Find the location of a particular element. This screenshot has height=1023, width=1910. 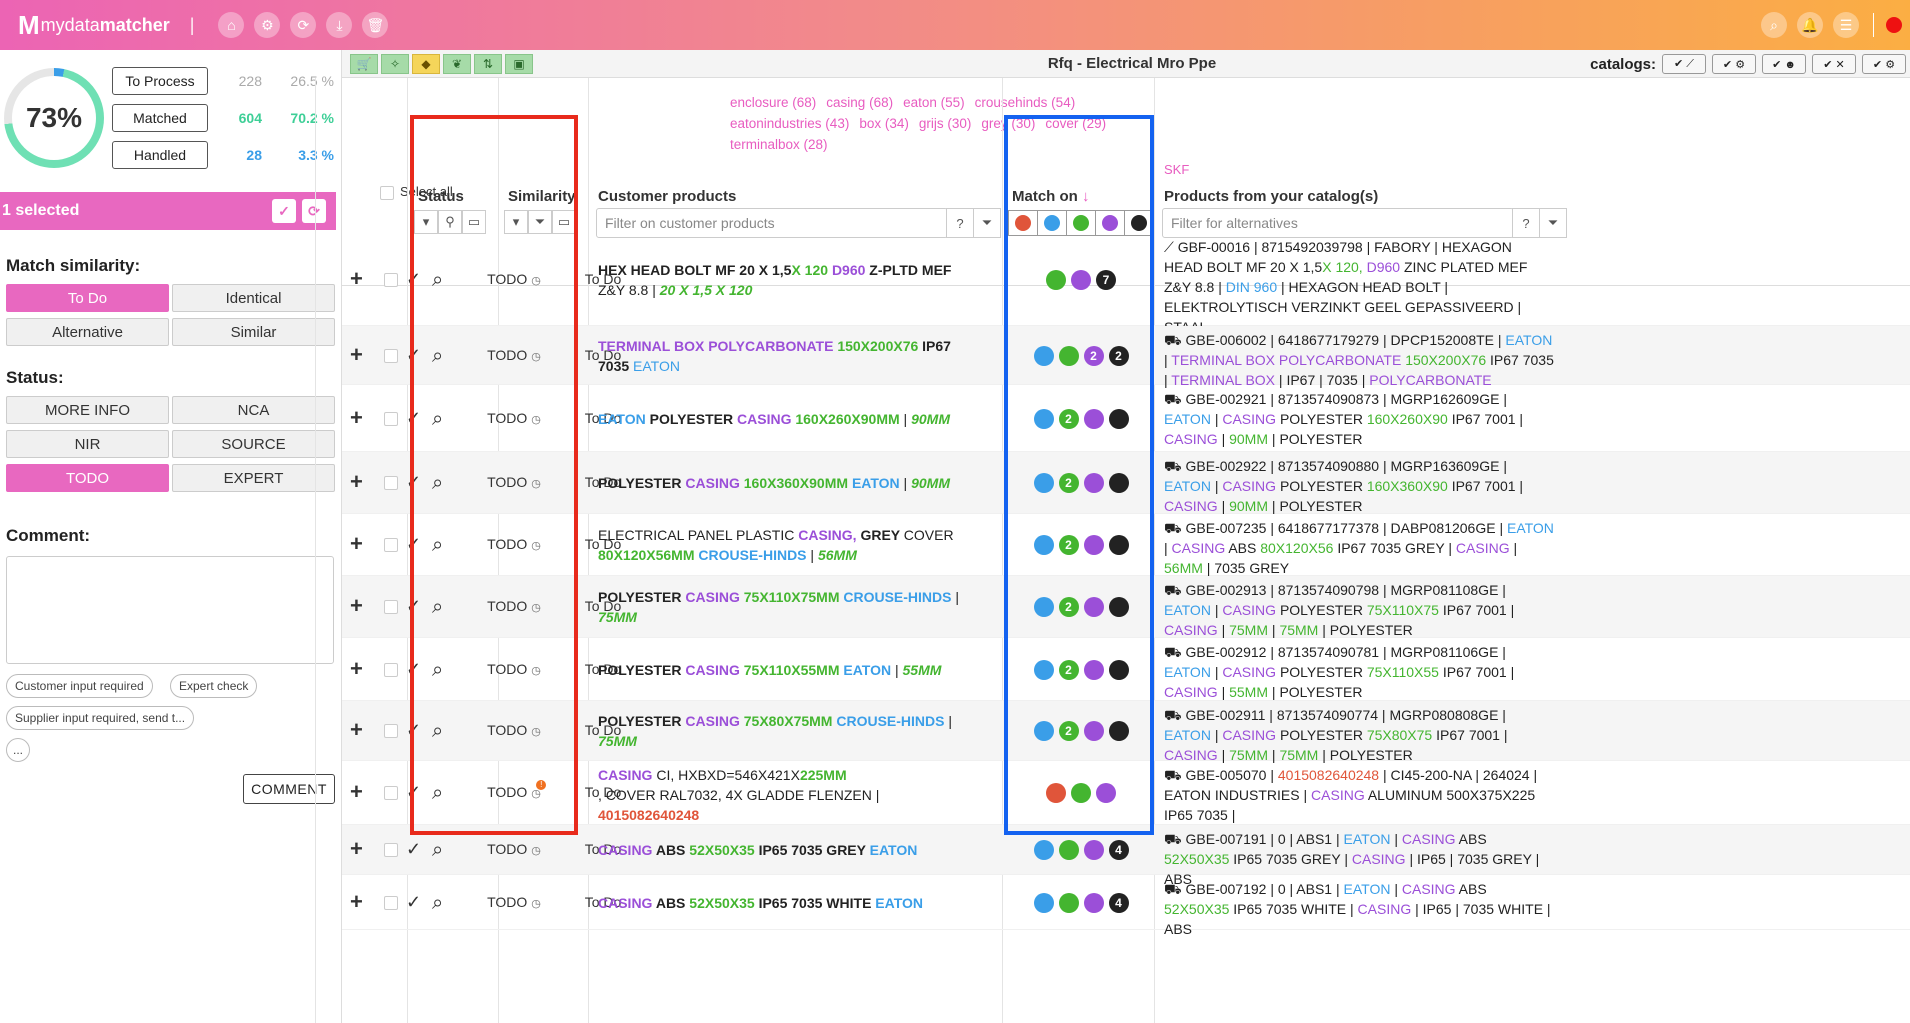

status-more-info-button: MORE INFO is located at coordinates (87, 410).